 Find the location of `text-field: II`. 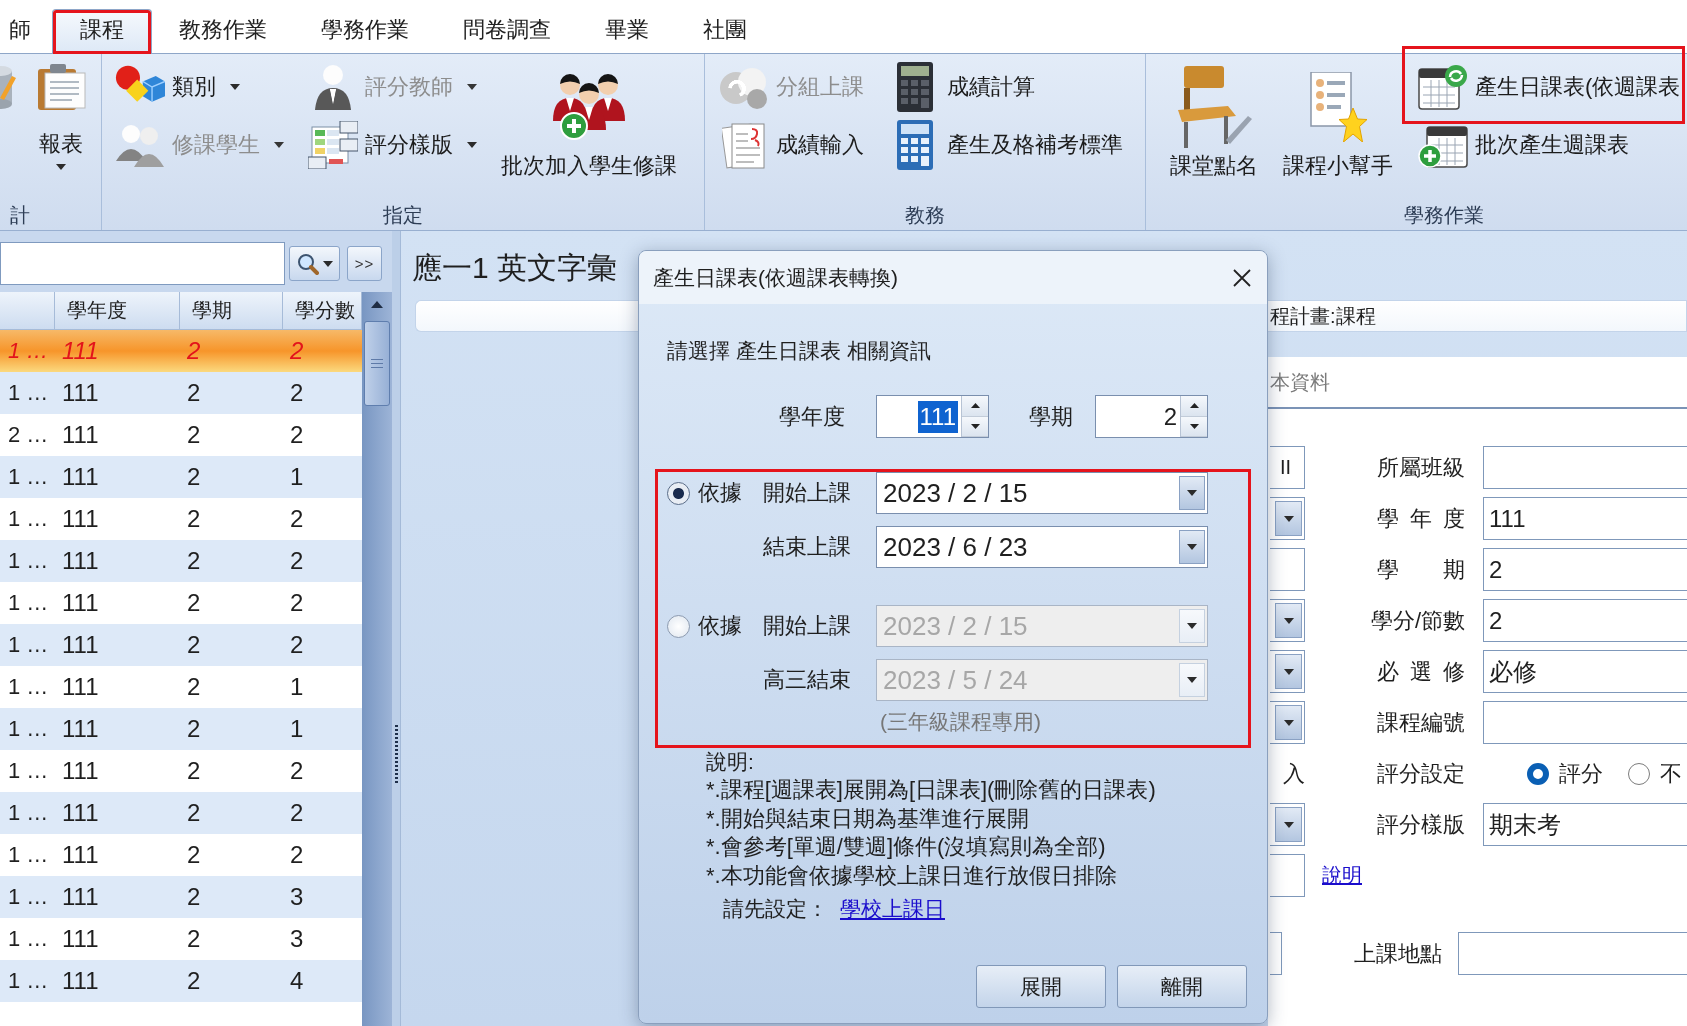

text-field: II is located at coordinates (1287, 467).